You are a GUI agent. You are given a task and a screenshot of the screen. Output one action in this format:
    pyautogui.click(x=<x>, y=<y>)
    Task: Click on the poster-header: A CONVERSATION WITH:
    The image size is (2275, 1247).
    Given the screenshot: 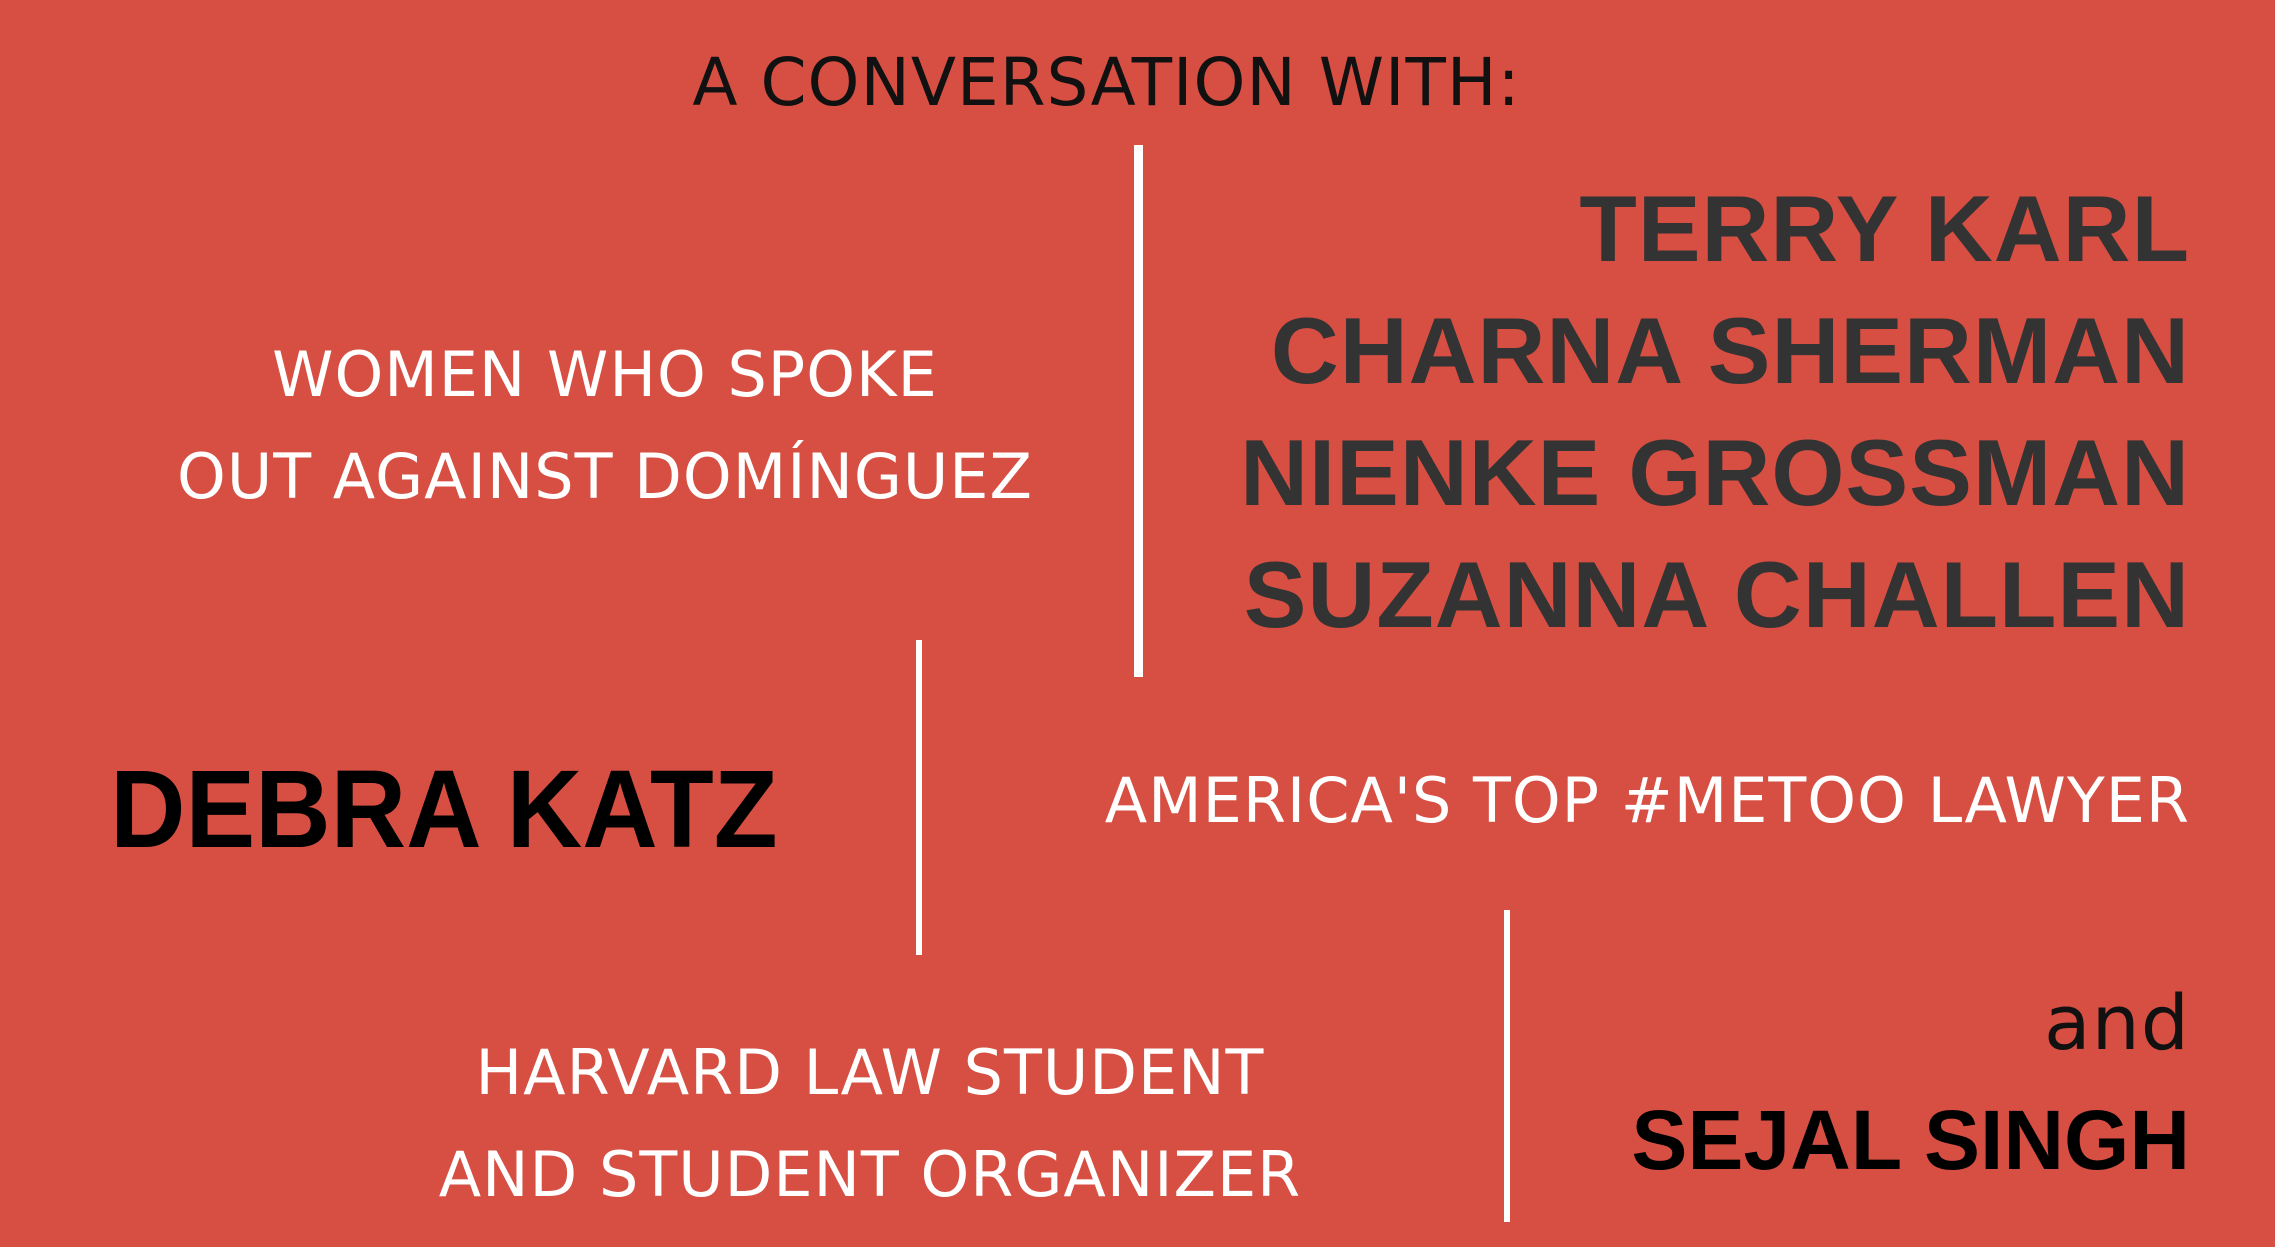 What is the action you would take?
    pyautogui.click(x=1106, y=82)
    